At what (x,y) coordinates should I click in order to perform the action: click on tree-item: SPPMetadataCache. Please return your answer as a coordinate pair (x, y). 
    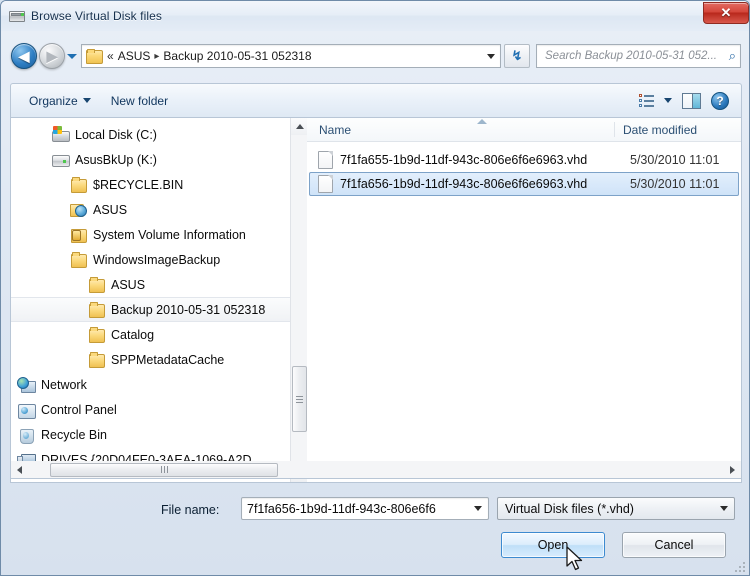
    Looking at the image, I should click on (159, 359).